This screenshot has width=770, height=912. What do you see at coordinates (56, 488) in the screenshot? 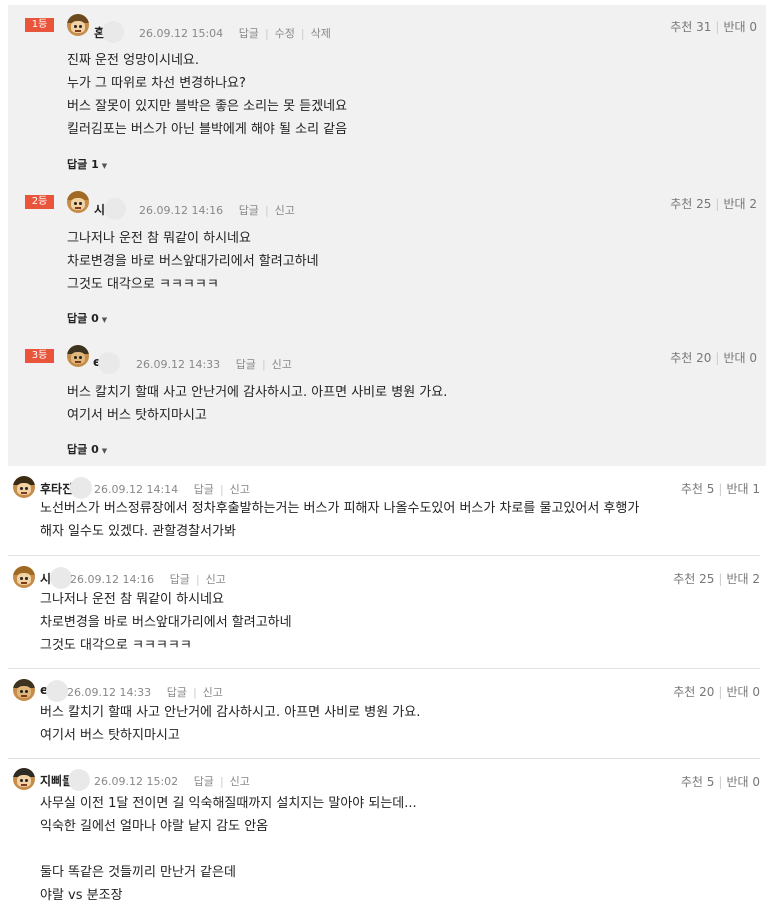
I see `author-nickname: 후타진` at bounding box center [56, 488].